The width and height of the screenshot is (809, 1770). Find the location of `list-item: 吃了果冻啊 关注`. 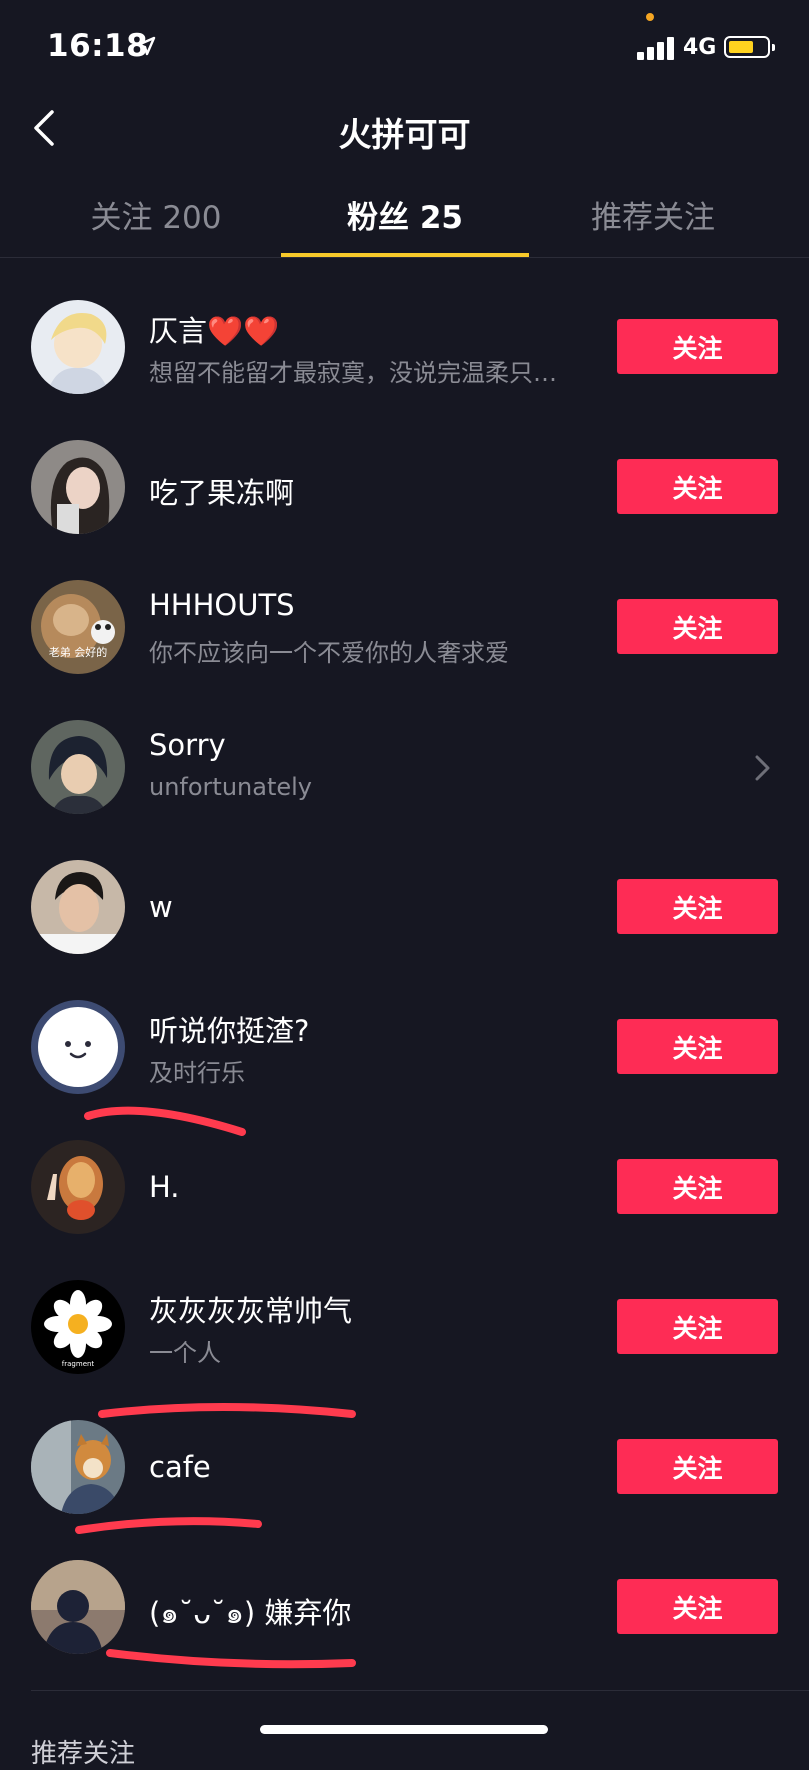

list-item: 吃了果冻啊 关注 is located at coordinates (404, 470).